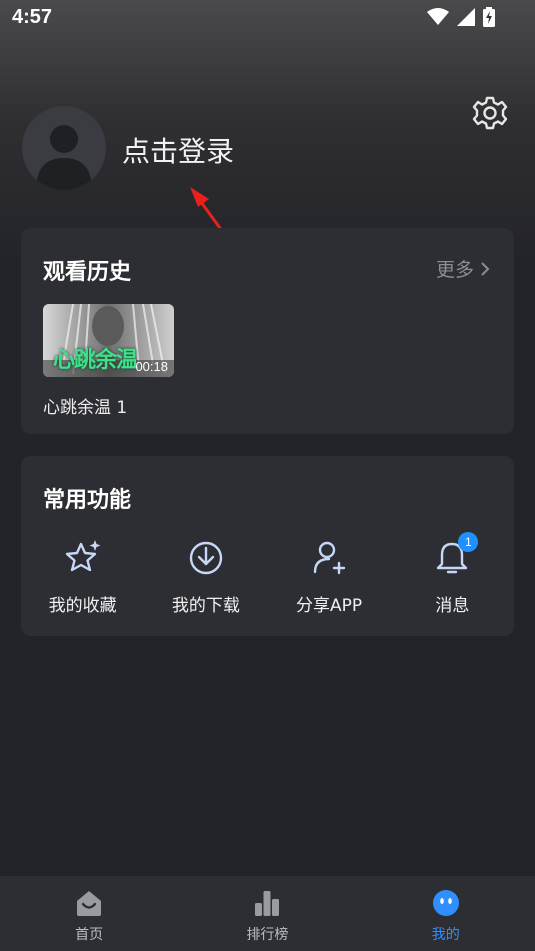  What do you see at coordinates (87, 500) in the screenshot?
I see `functions-title: 常用功能` at bounding box center [87, 500].